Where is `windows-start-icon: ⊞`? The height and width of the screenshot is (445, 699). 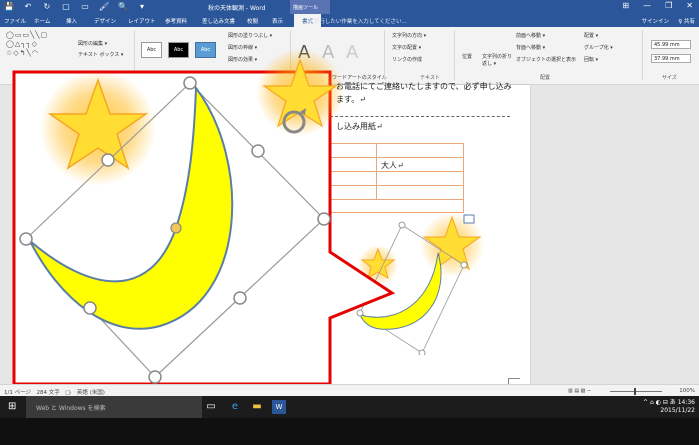 windows-start-icon: ⊞ is located at coordinates (12, 406).